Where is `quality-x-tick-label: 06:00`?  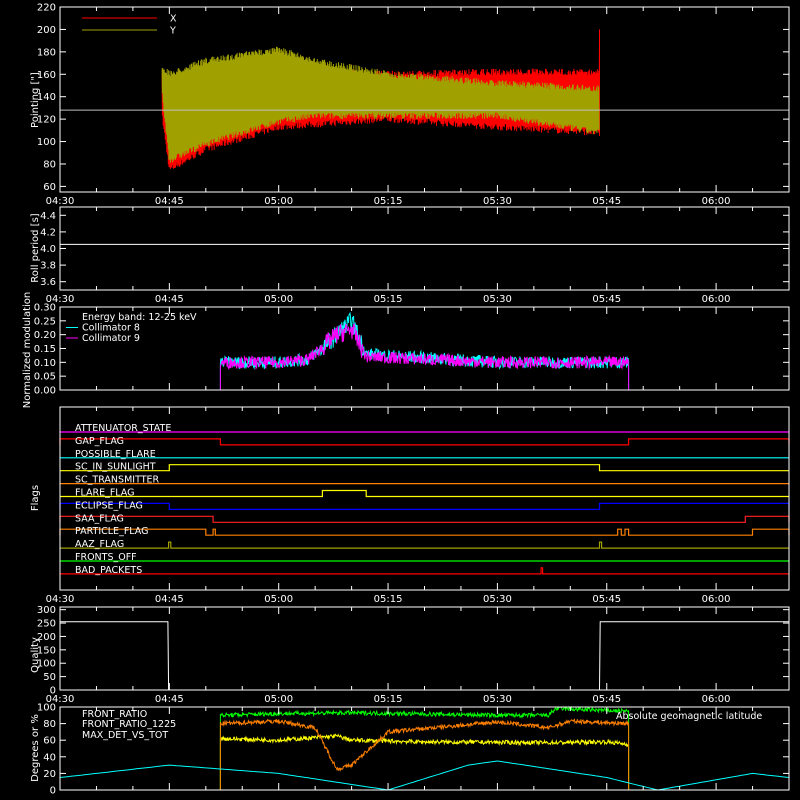 quality-x-tick-label: 06:00 is located at coordinates (716, 699).